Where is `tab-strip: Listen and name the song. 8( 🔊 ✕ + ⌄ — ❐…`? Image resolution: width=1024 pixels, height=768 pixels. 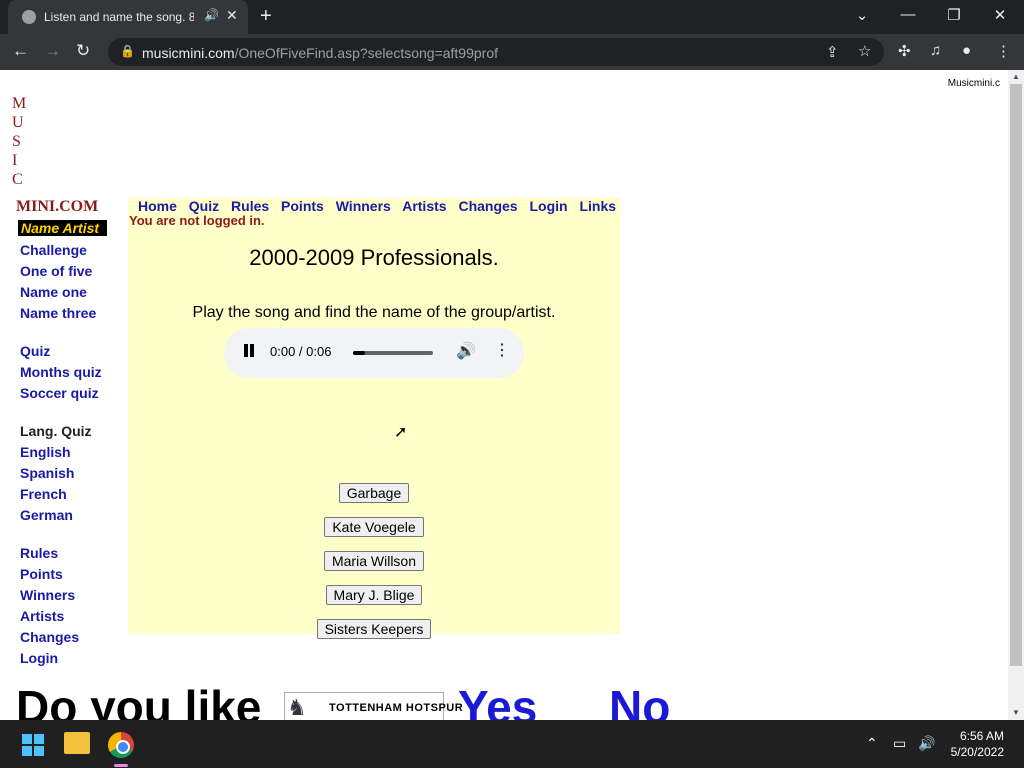
tab-strip: Listen and name the song. 8( 🔊 ✕ + ⌄ — ❐… is located at coordinates (512, 17).